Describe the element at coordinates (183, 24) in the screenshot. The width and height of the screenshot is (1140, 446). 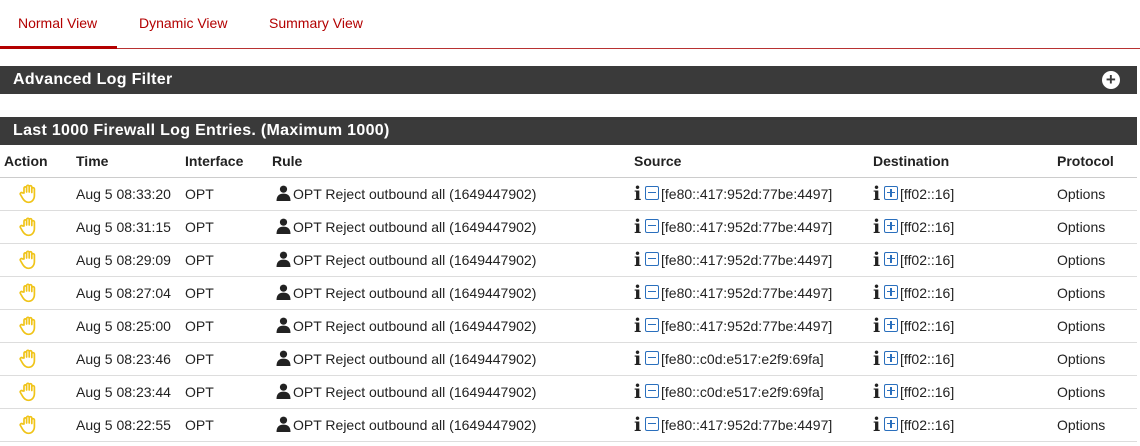
I see `tab-dynamic-view: Dynamic View` at that location.